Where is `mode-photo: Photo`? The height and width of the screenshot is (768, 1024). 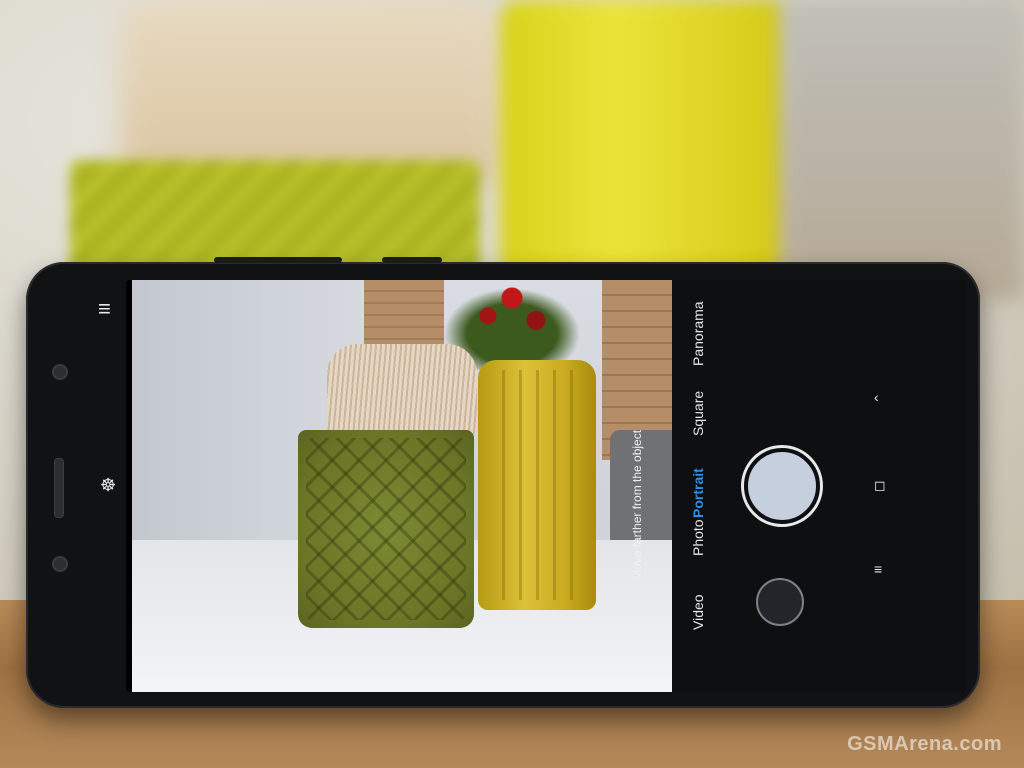 mode-photo: Photo is located at coordinates (698, 537).